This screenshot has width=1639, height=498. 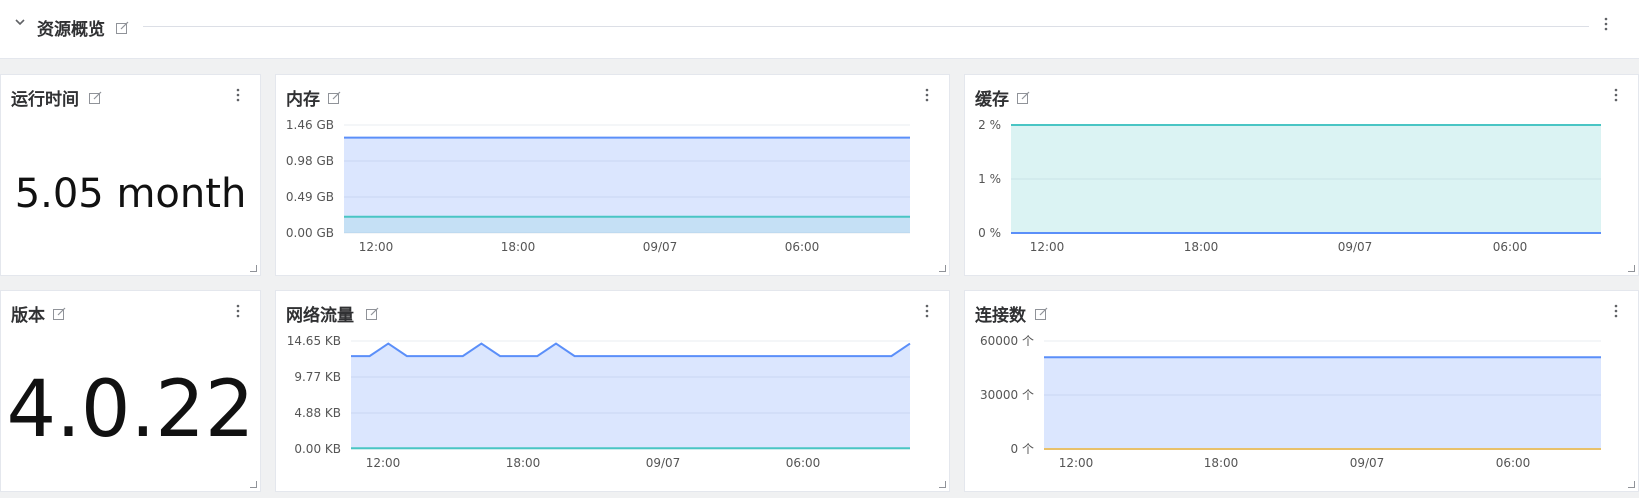 I want to click on y-tick-label: 1 %, so click(x=989, y=179).